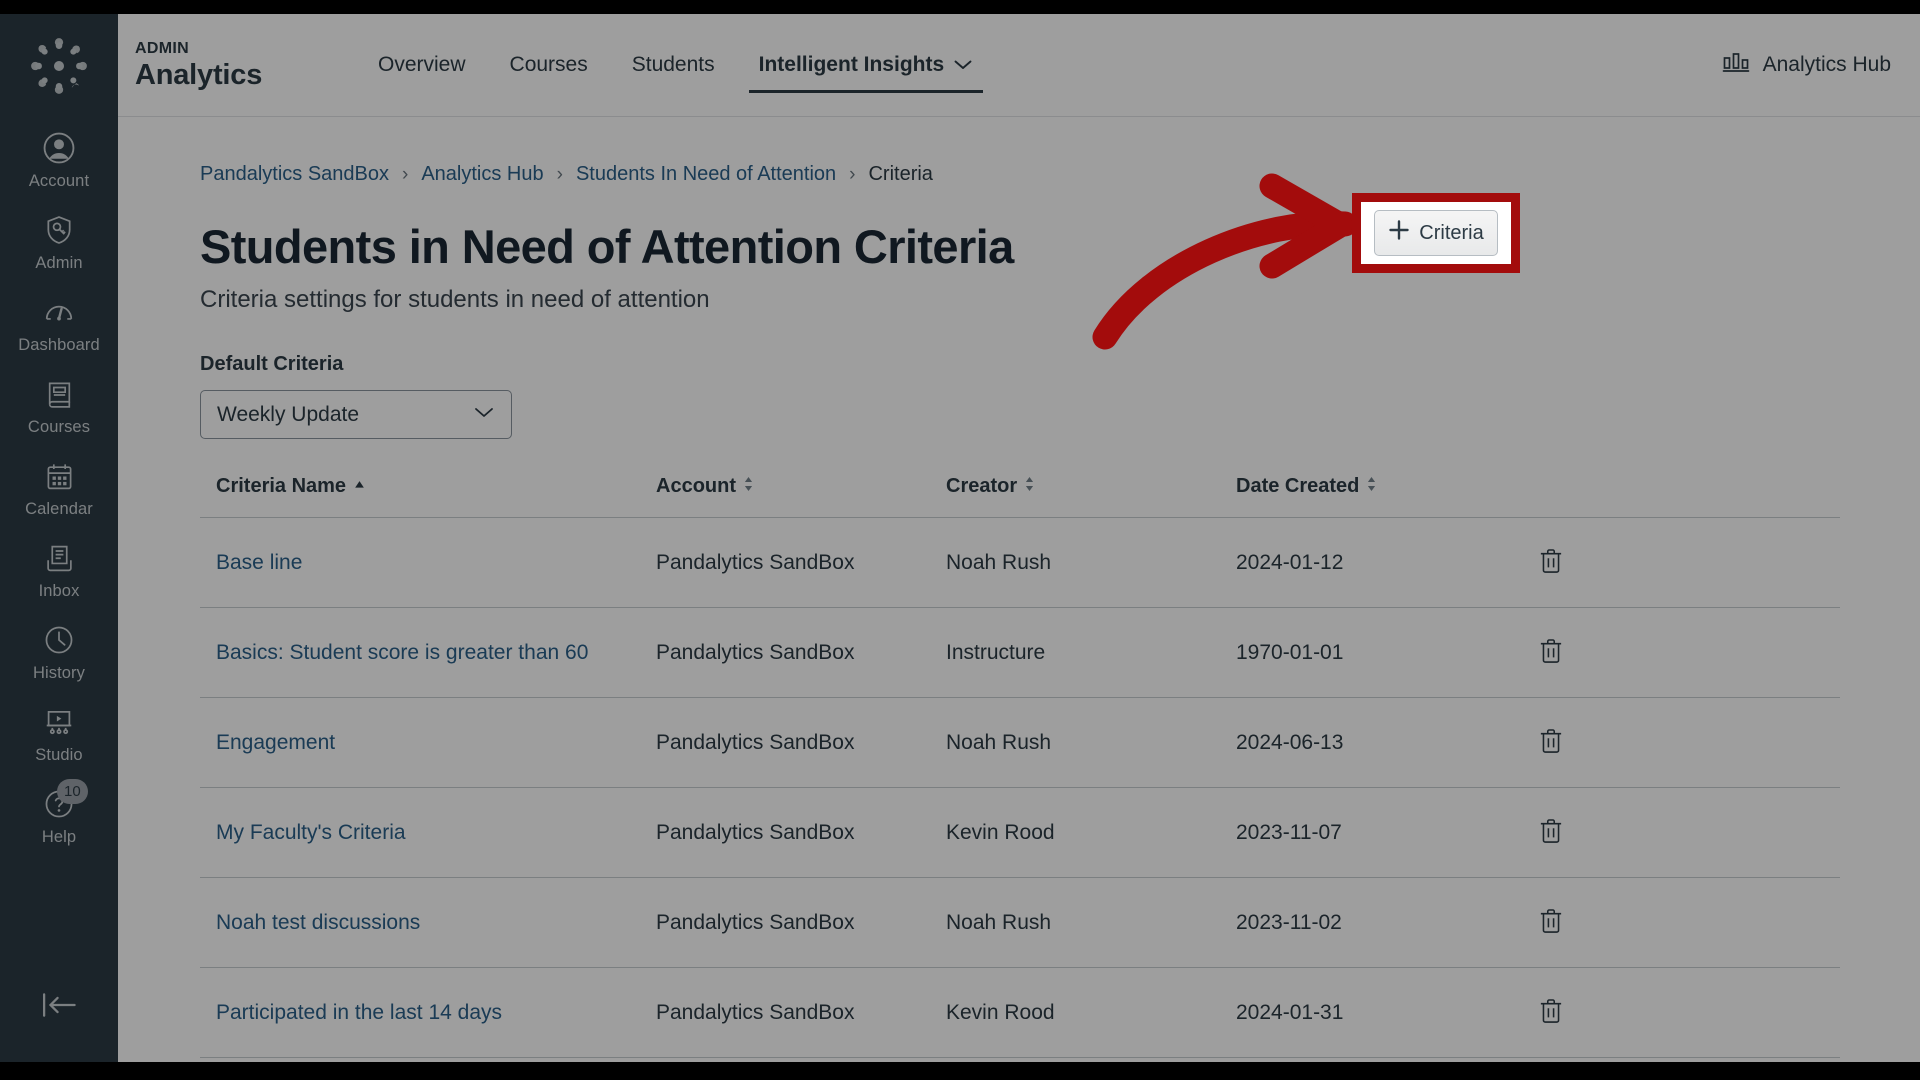 The image size is (1920, 1080). What do you see at coordinates (1826, 64) in the screenshot?
I see `analytics-hub-label: Analytics Hub` at bounding box center [1826, 64].